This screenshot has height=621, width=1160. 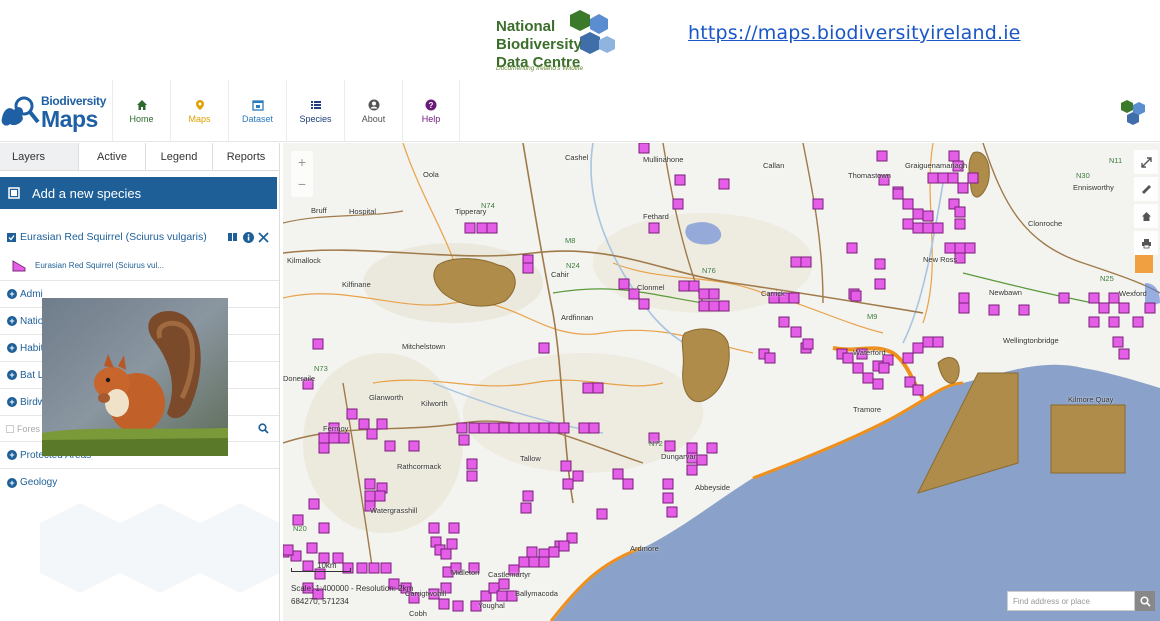 I want to click on address-search-input: Find address or place, so click(x=1071, y=601).